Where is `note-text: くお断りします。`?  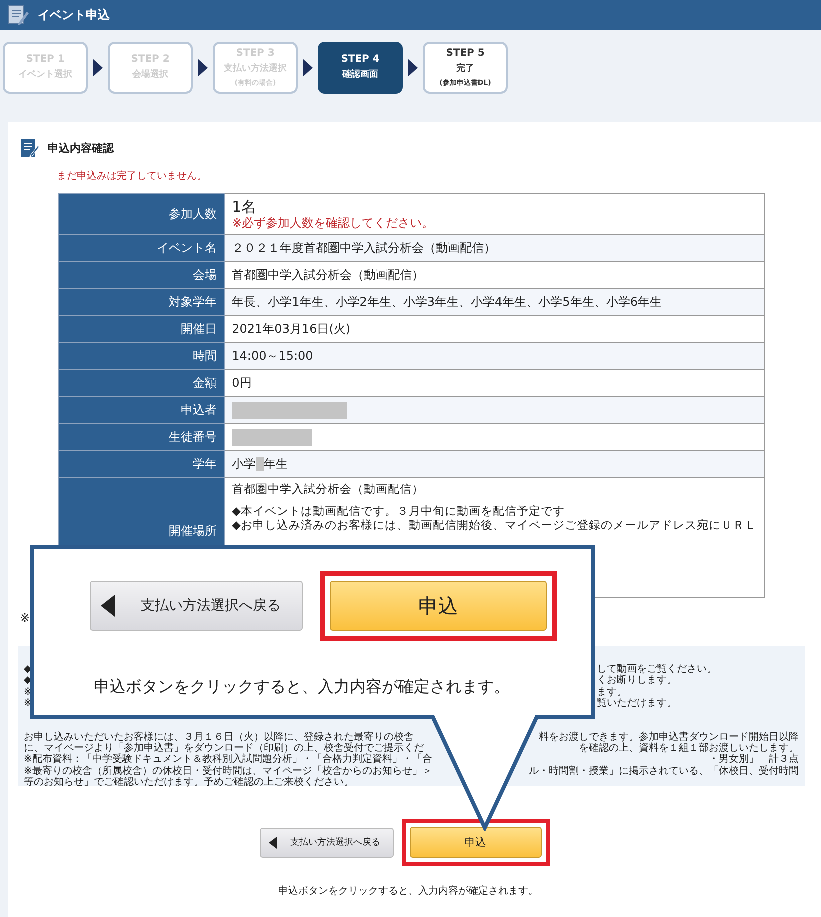 note-text: くお断りします。 is located at coordinates (637, 681).